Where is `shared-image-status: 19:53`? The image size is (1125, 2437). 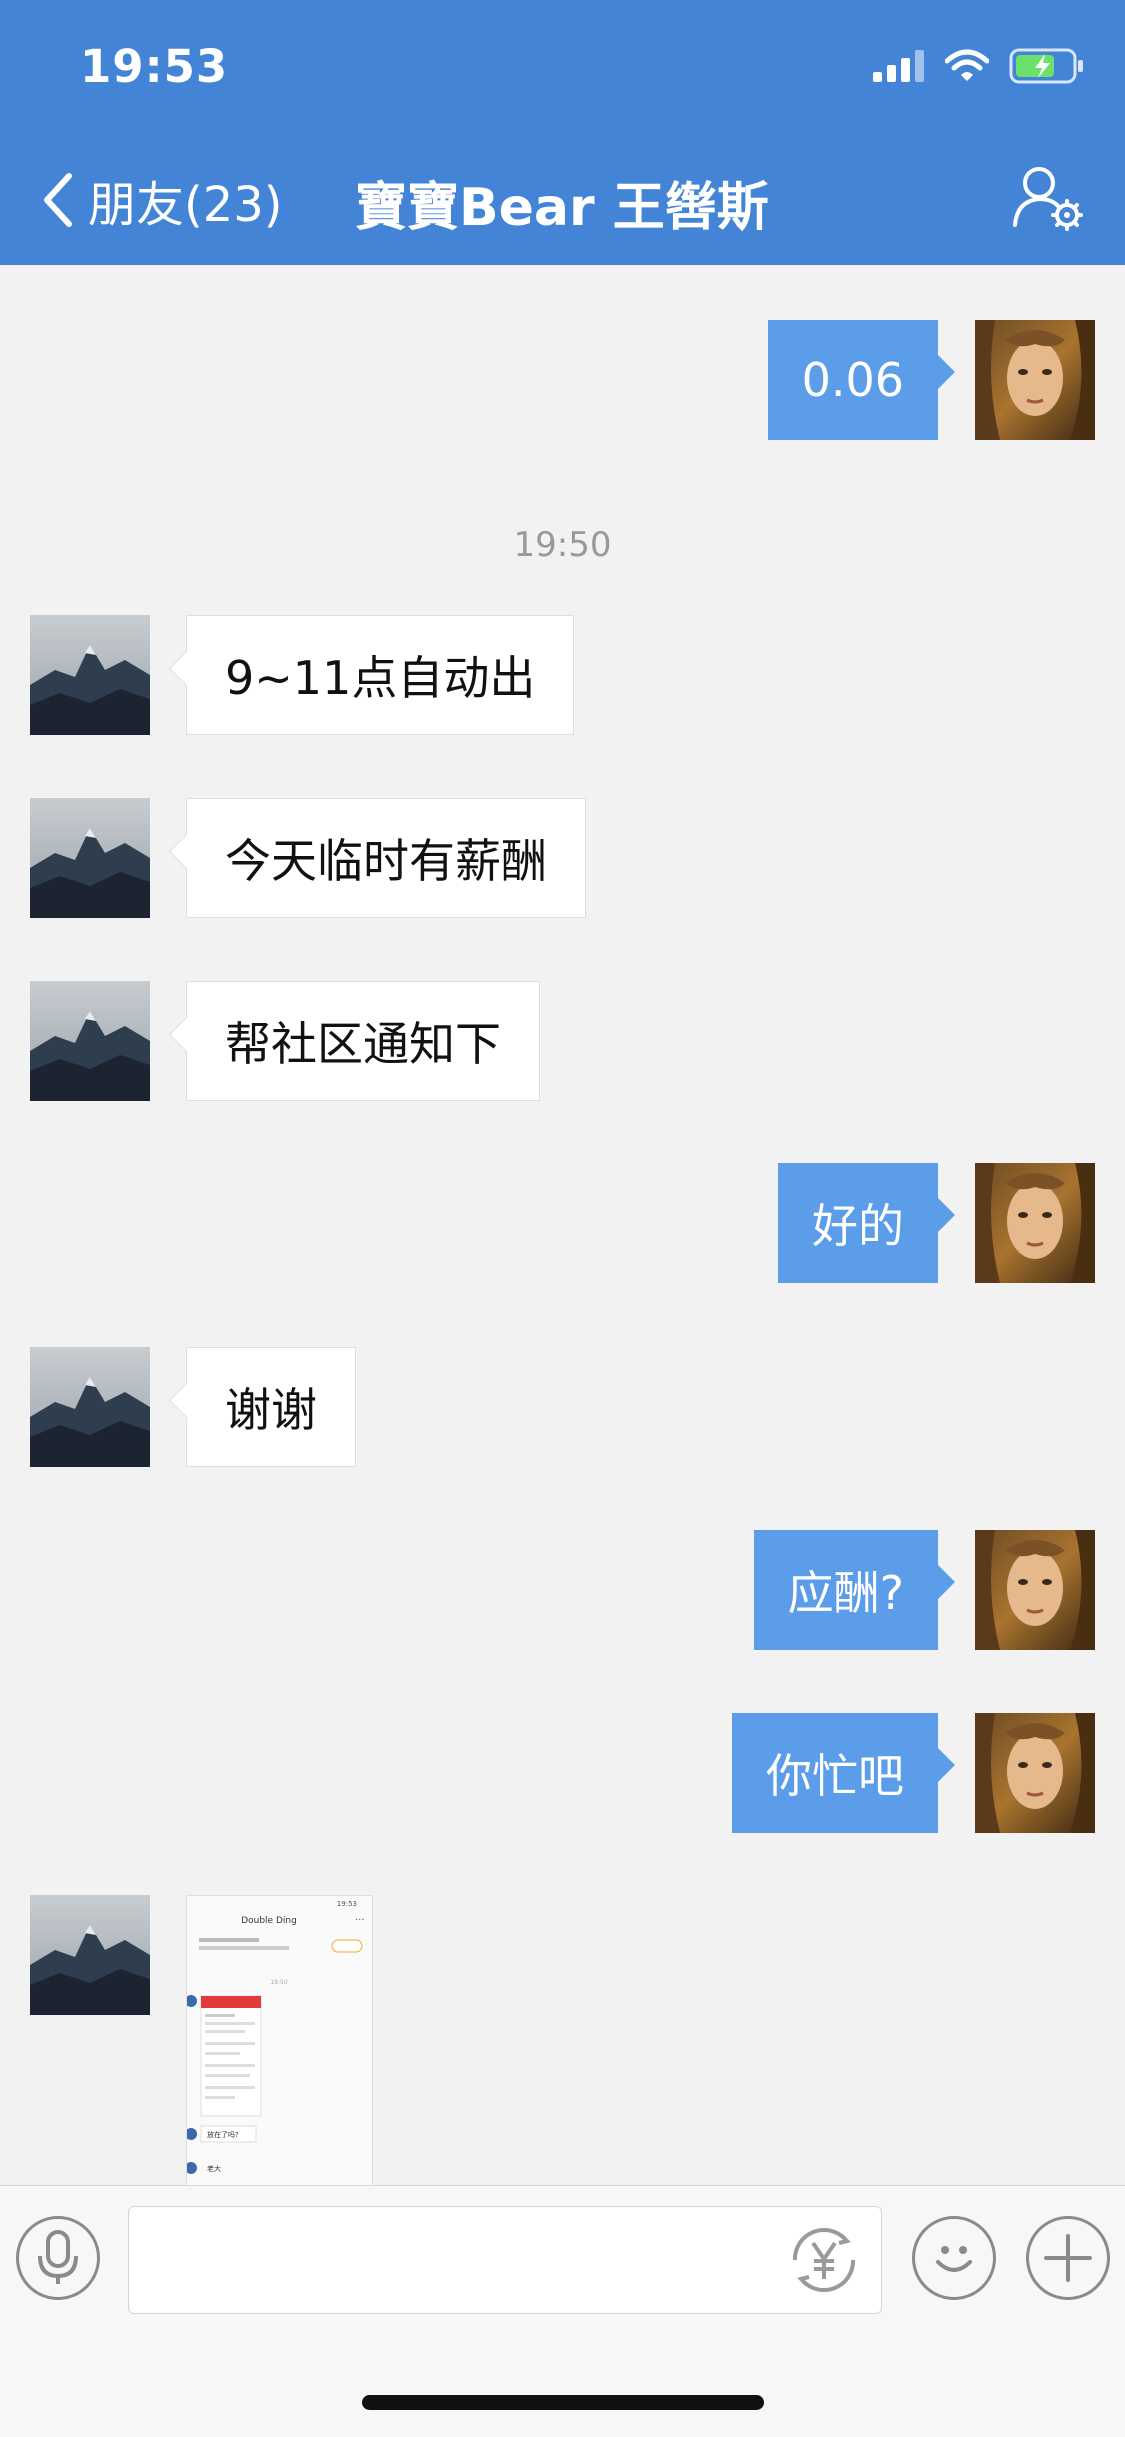 shared-image-status: 19:53 is located at coordinates (347, 1904).